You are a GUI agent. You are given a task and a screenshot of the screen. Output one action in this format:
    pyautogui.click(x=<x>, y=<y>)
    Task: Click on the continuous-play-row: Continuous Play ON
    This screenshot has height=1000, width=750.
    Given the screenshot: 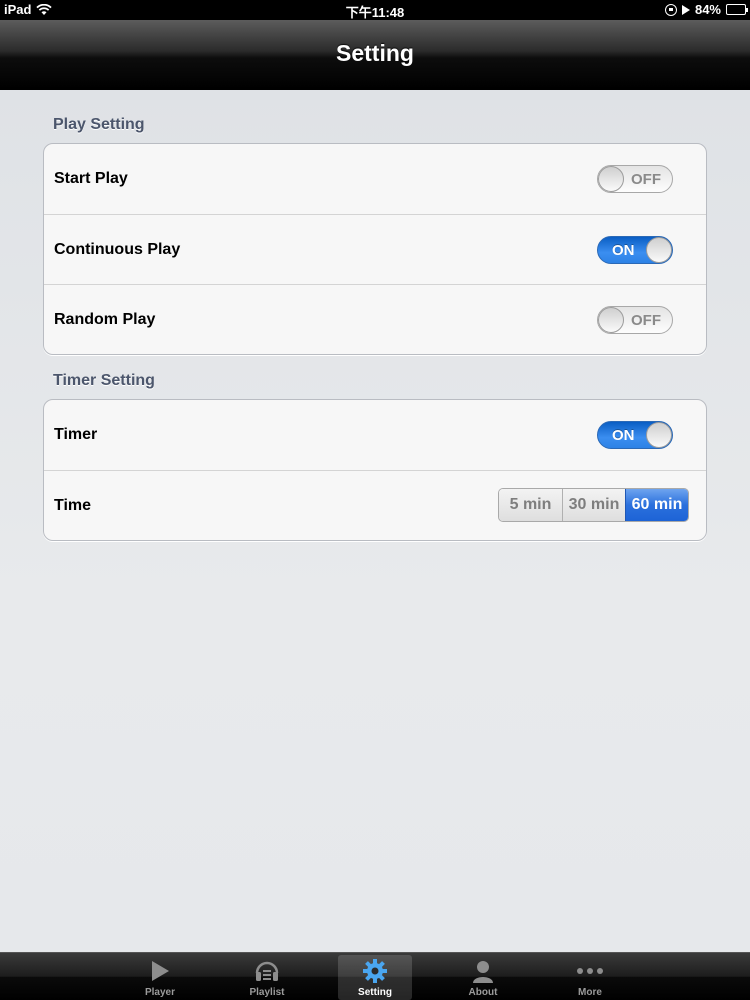 What is the action you would take?
    pyautogui.click(x=375, y=249)
    